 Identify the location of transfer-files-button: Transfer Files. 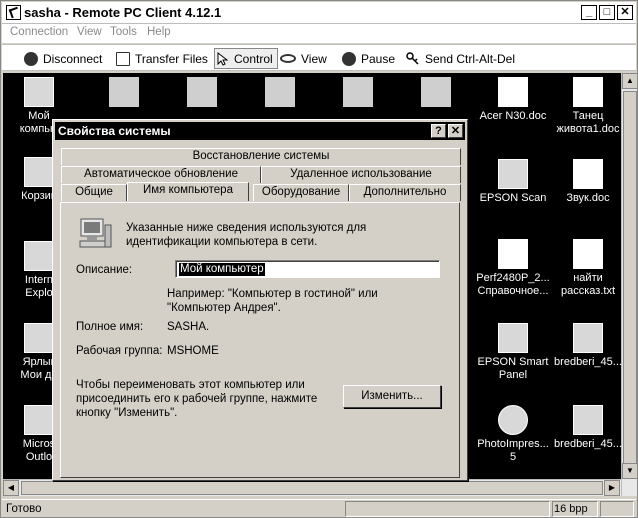
(162, 58).